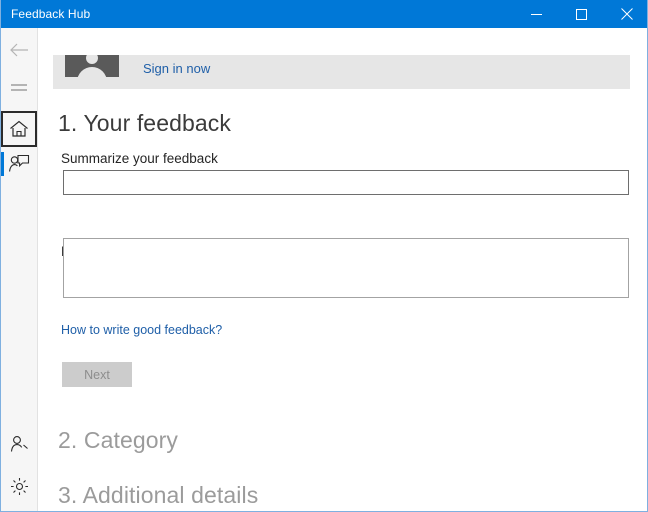 The image size is (648, 512). I want to click on sidebar-item-back, so click(19, 50).